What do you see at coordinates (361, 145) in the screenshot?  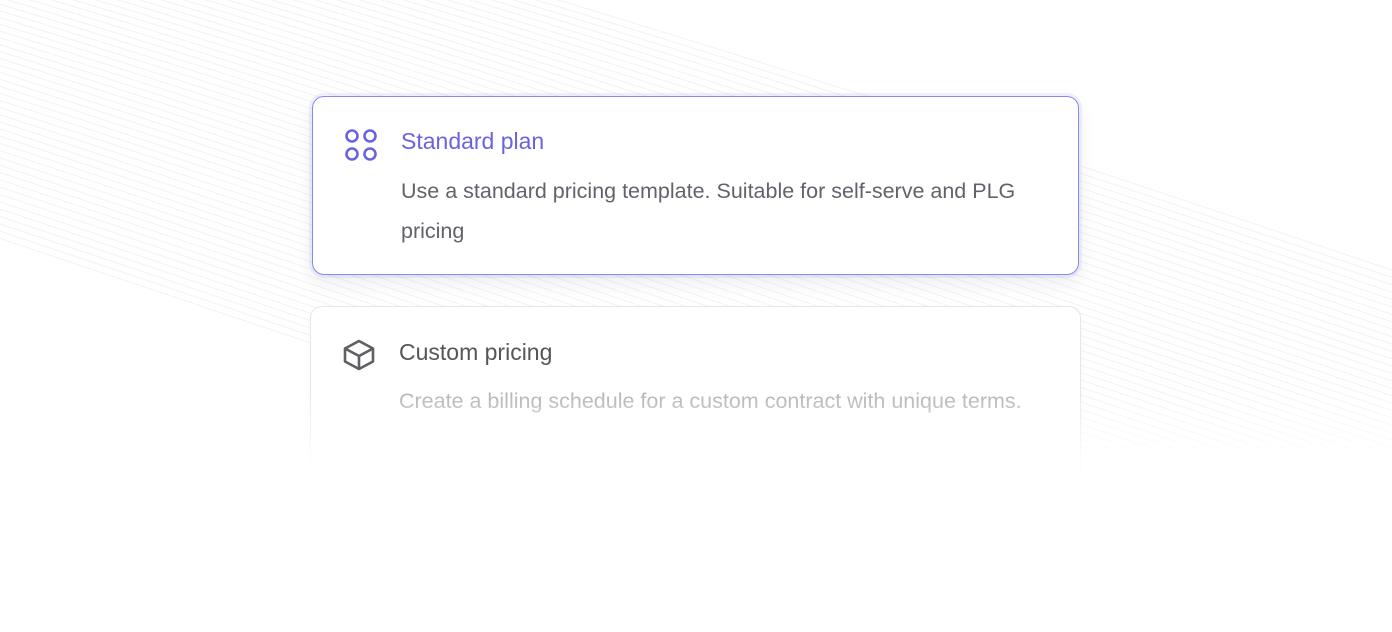 I see `grid-icon` at bounding box center [361, 145].